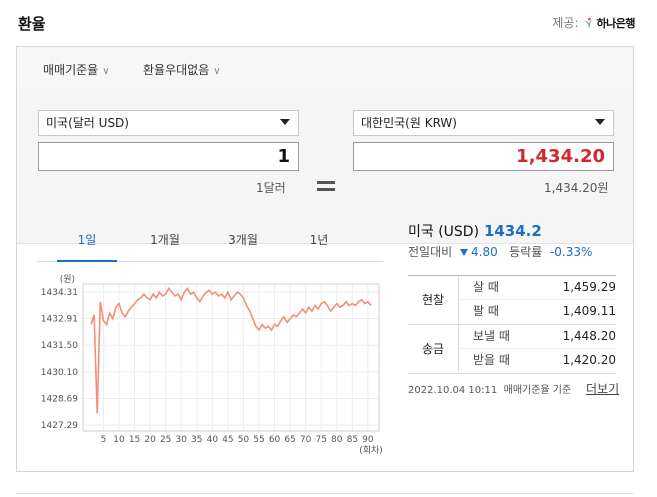 This screenshot has height=497, width=657. What do you see at coordinates (588, 22) in the screenshot?
I see `hana-logo-icon` at bounding box center [588, 22].